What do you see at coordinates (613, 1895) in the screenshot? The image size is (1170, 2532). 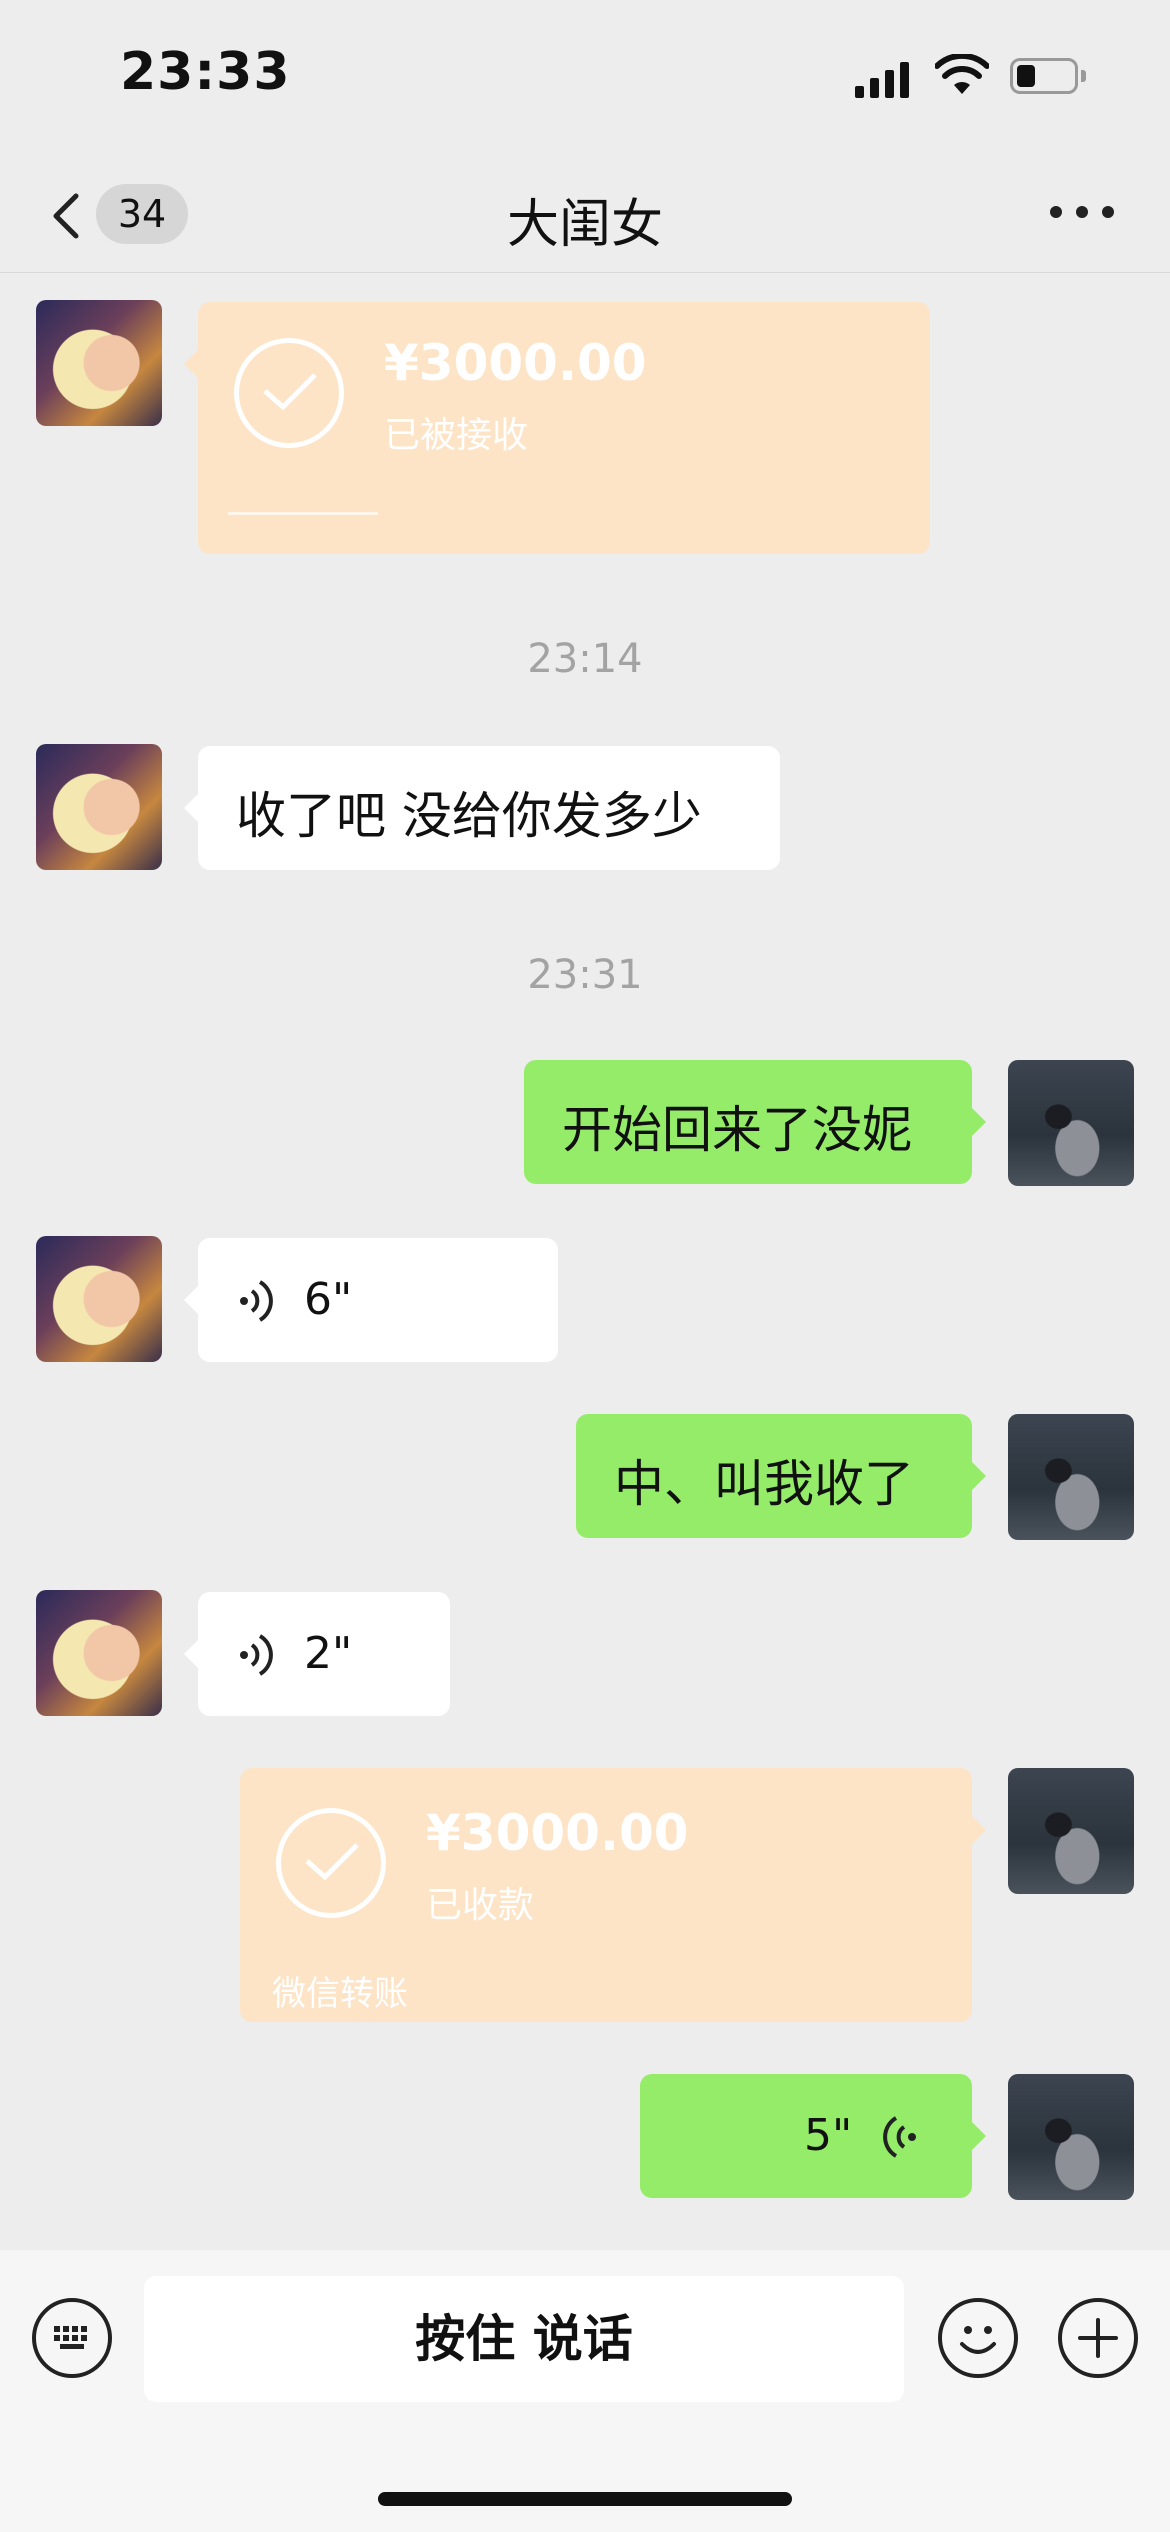 I see `transfer-card-sent: ¥3000.00 已收款 微信转账` at bounding box center [613, 1895].